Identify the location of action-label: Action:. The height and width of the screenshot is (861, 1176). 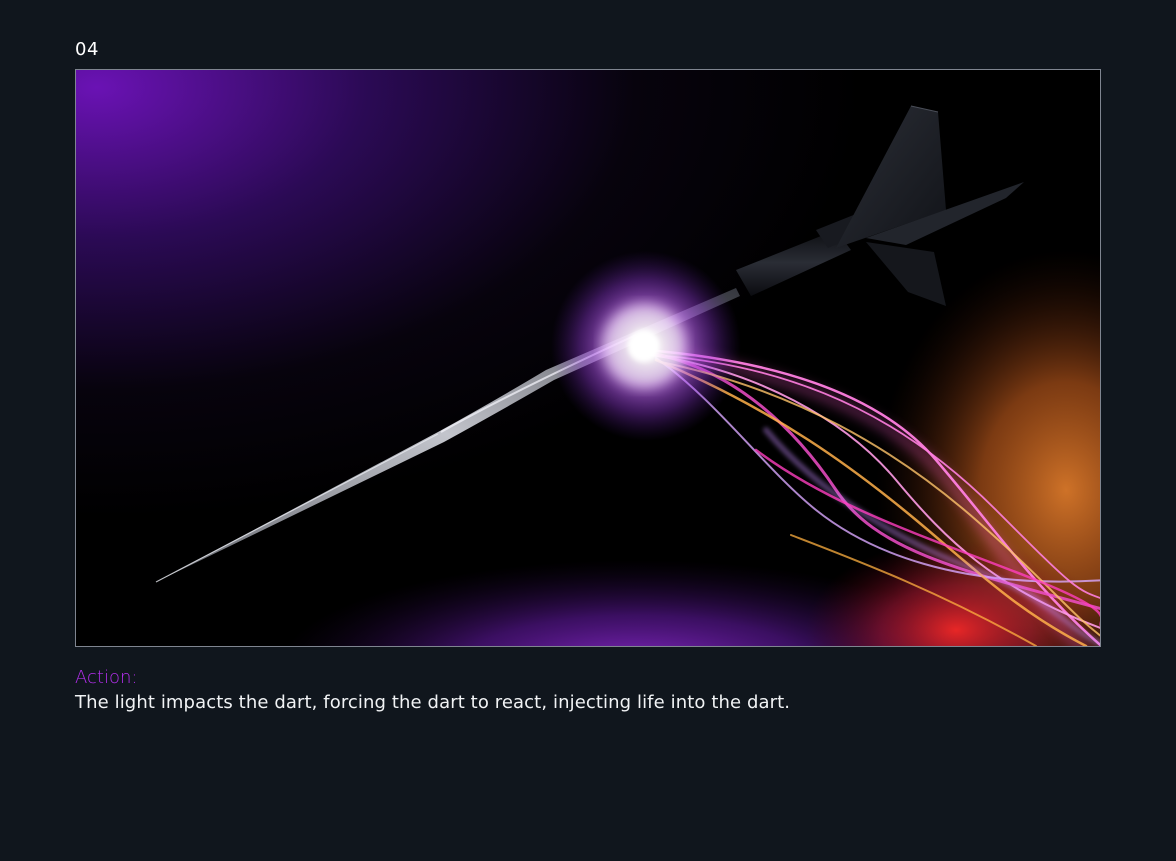
(106, 677).